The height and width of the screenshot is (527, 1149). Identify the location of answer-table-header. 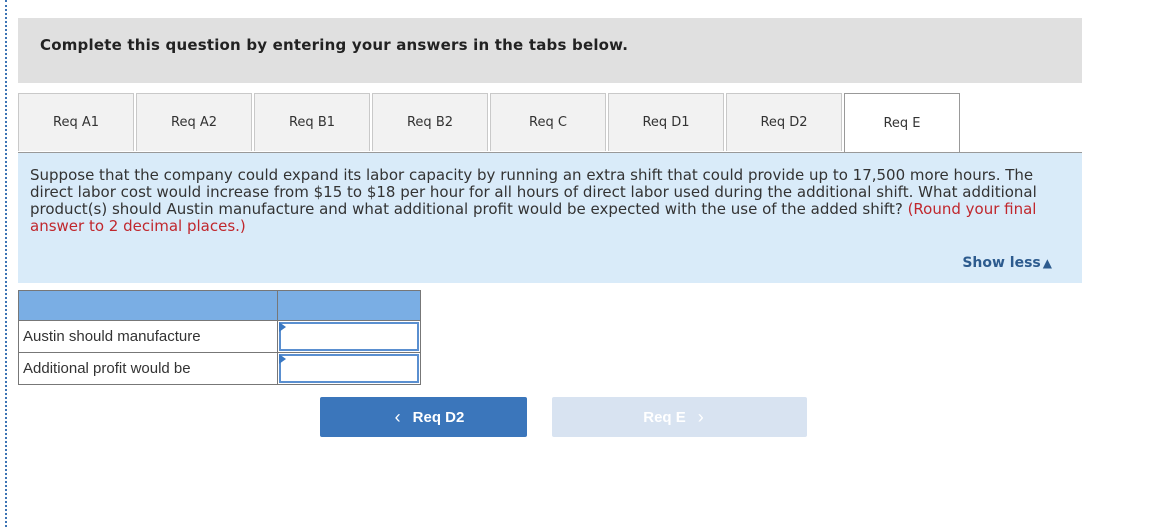
(219, 305).